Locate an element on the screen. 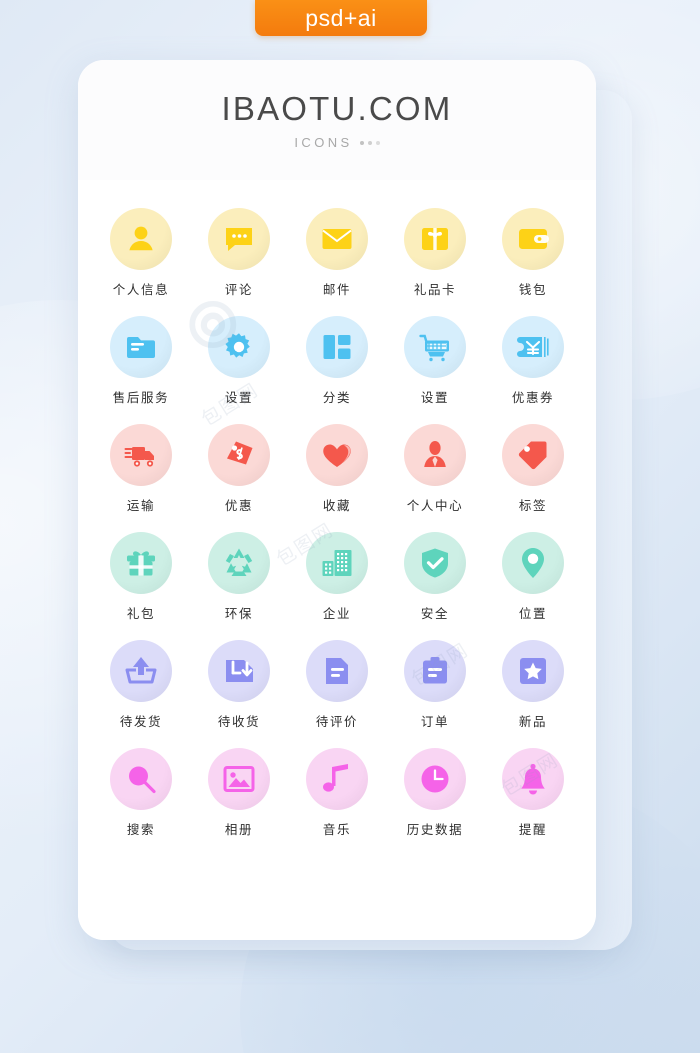  icon-label: 搜索 is located at coordinates (141, 829).